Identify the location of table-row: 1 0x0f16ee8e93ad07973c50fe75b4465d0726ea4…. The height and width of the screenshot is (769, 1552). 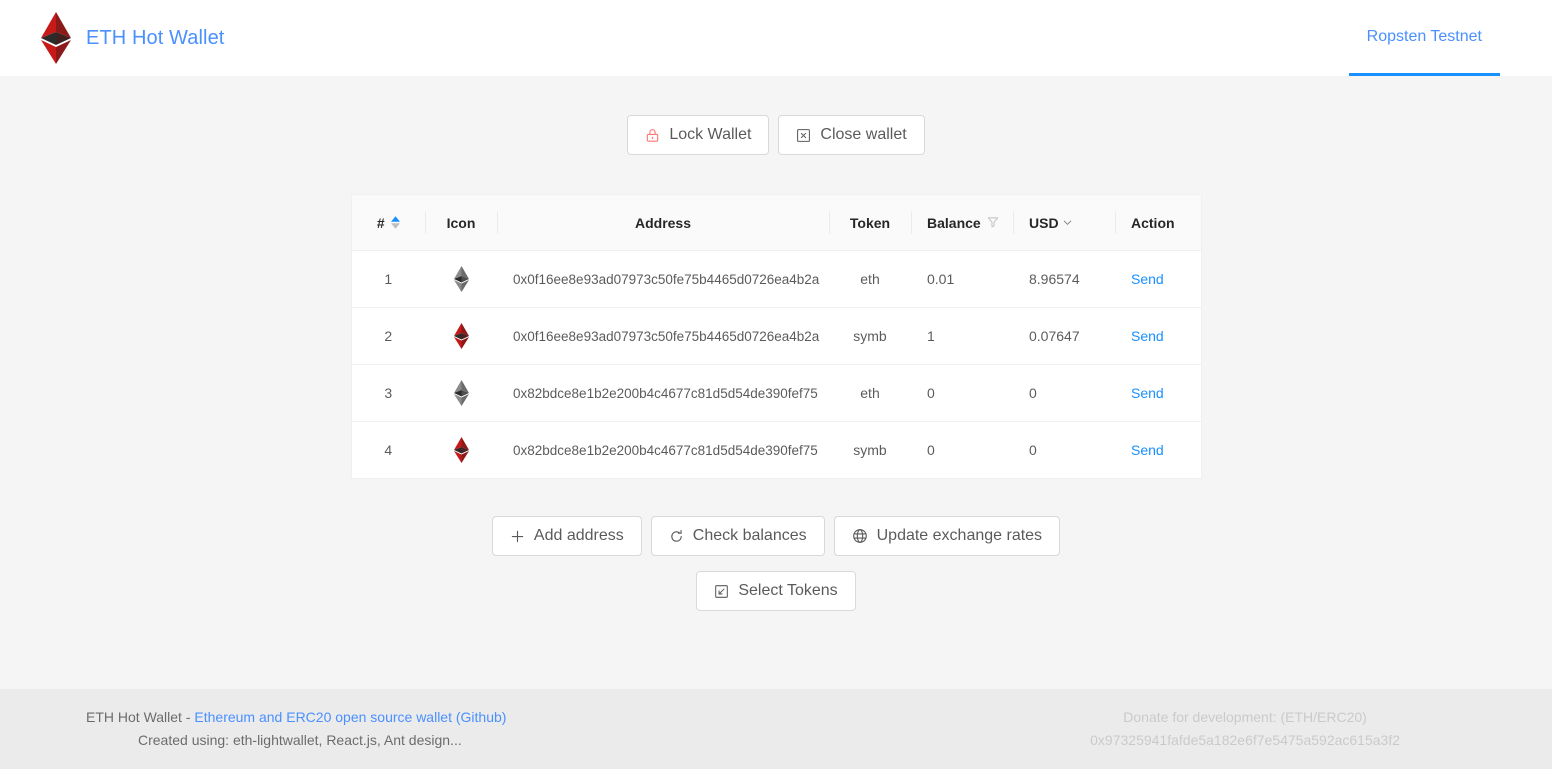
(776, 279).